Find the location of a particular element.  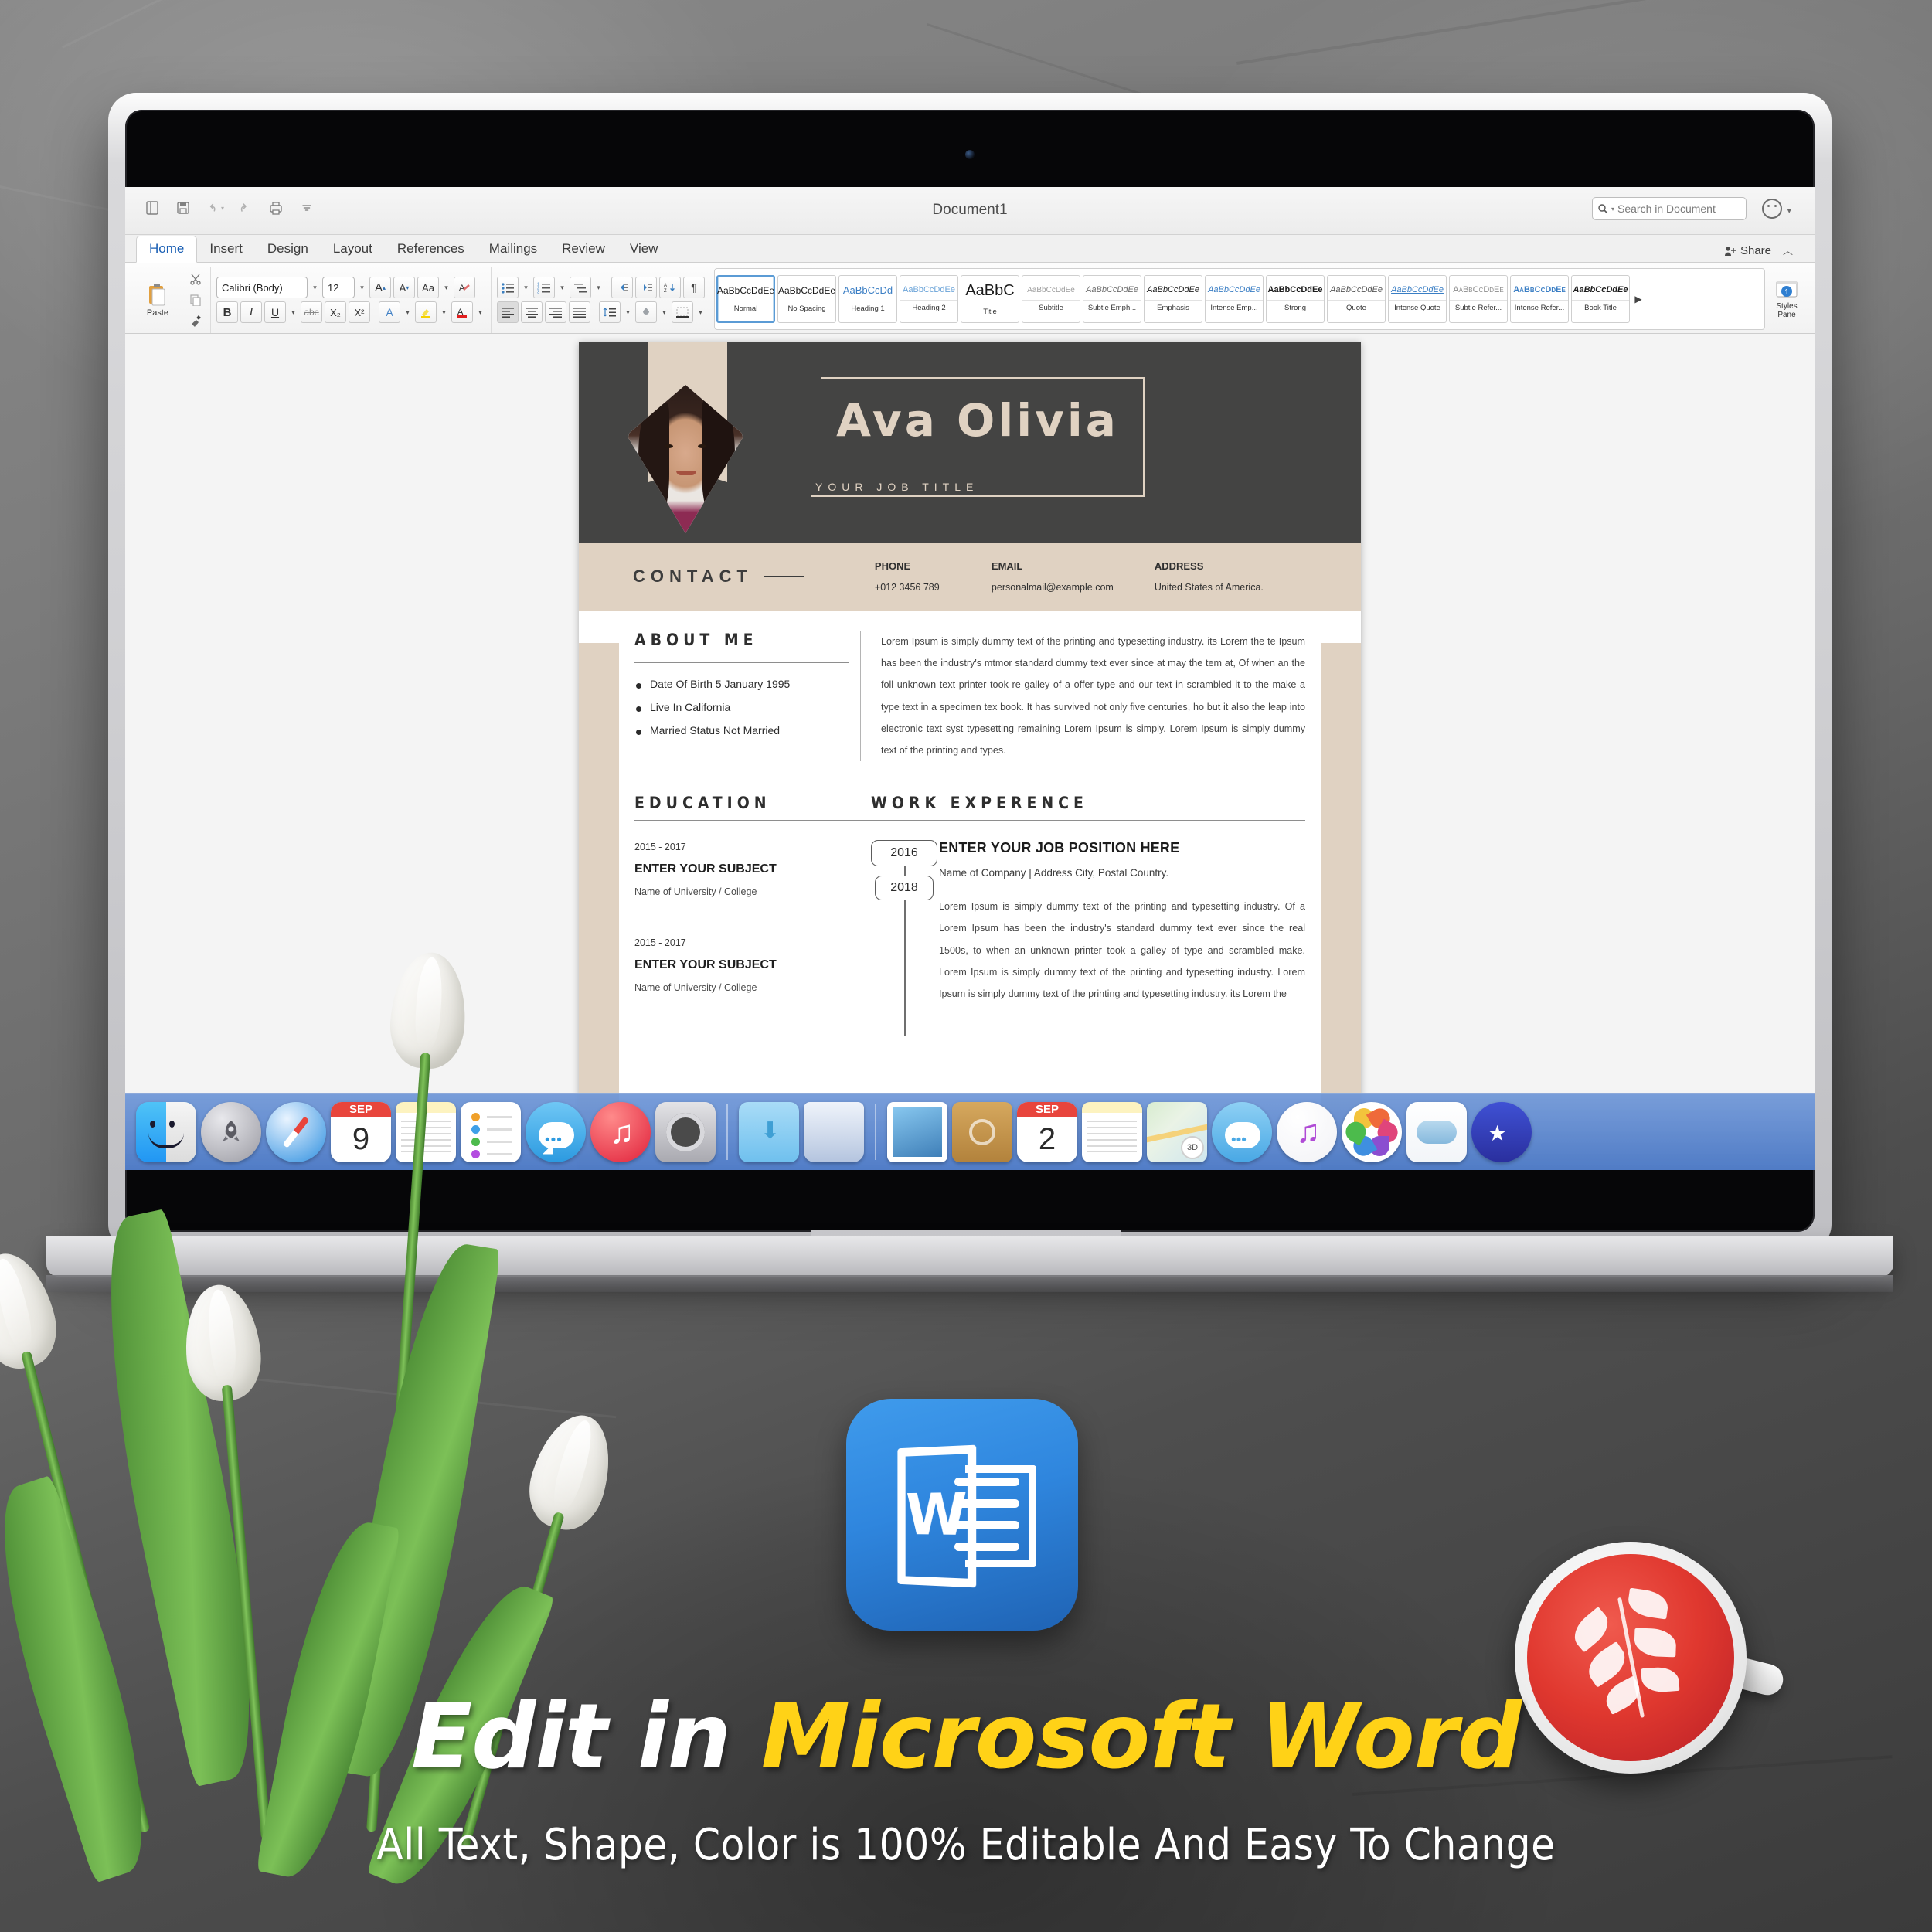

paste-button: Paste is located at coordinates (158, 300).